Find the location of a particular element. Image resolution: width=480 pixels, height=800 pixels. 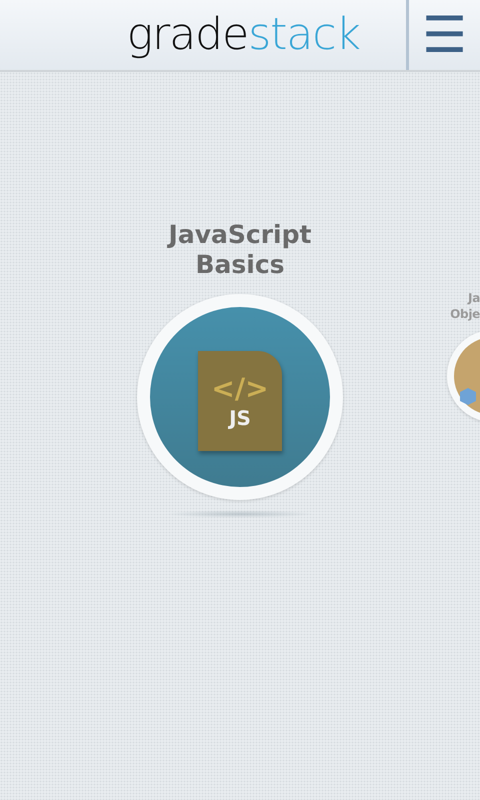

course-button: </> JS is located at coordinates (240, 397).